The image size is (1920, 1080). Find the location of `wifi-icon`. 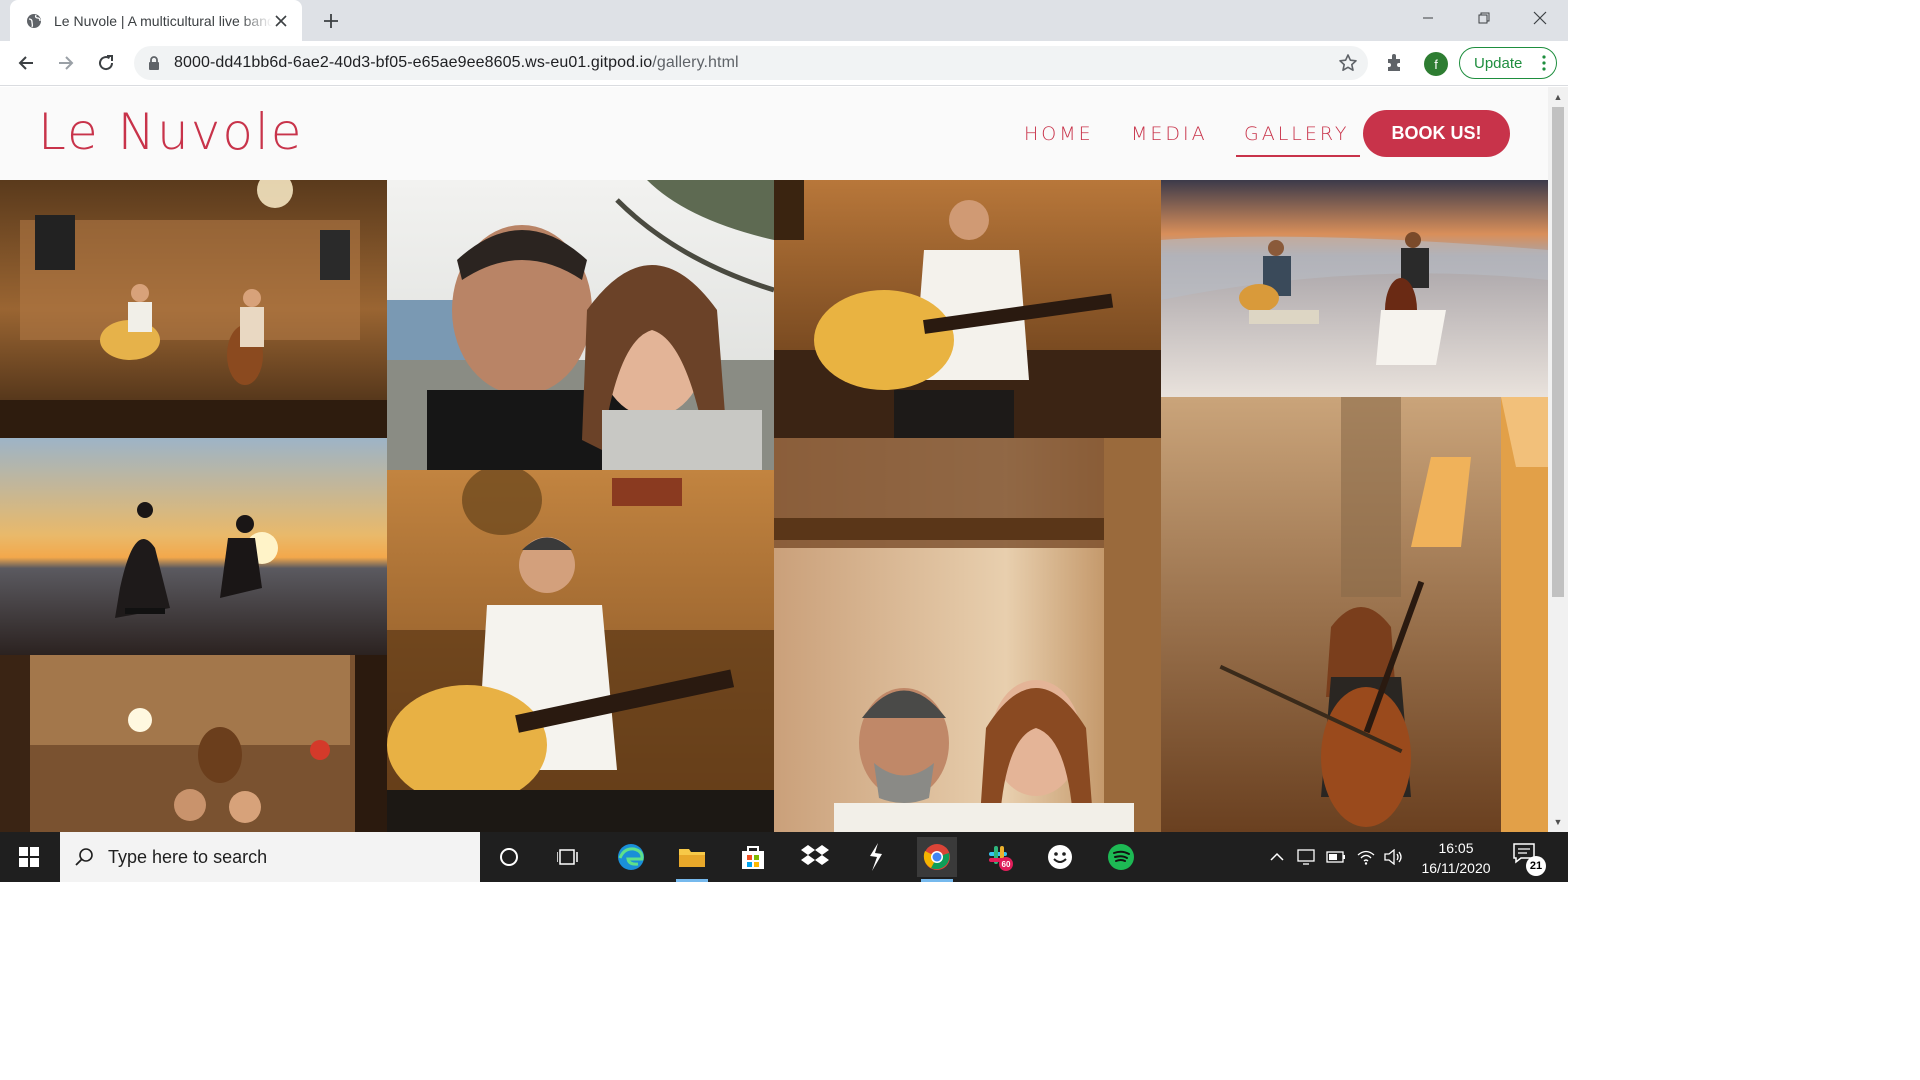

wifi-icon is located at coordinates (1366, 857).